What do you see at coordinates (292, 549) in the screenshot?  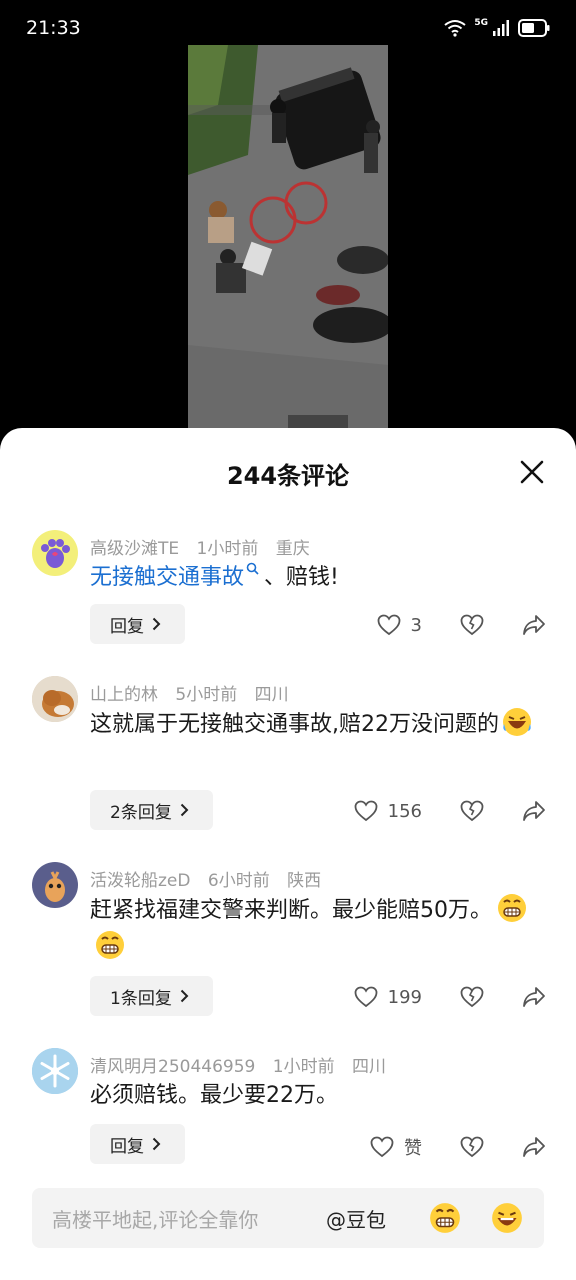 I see `comment-location: 重庆` at bounding box center [292, 549].